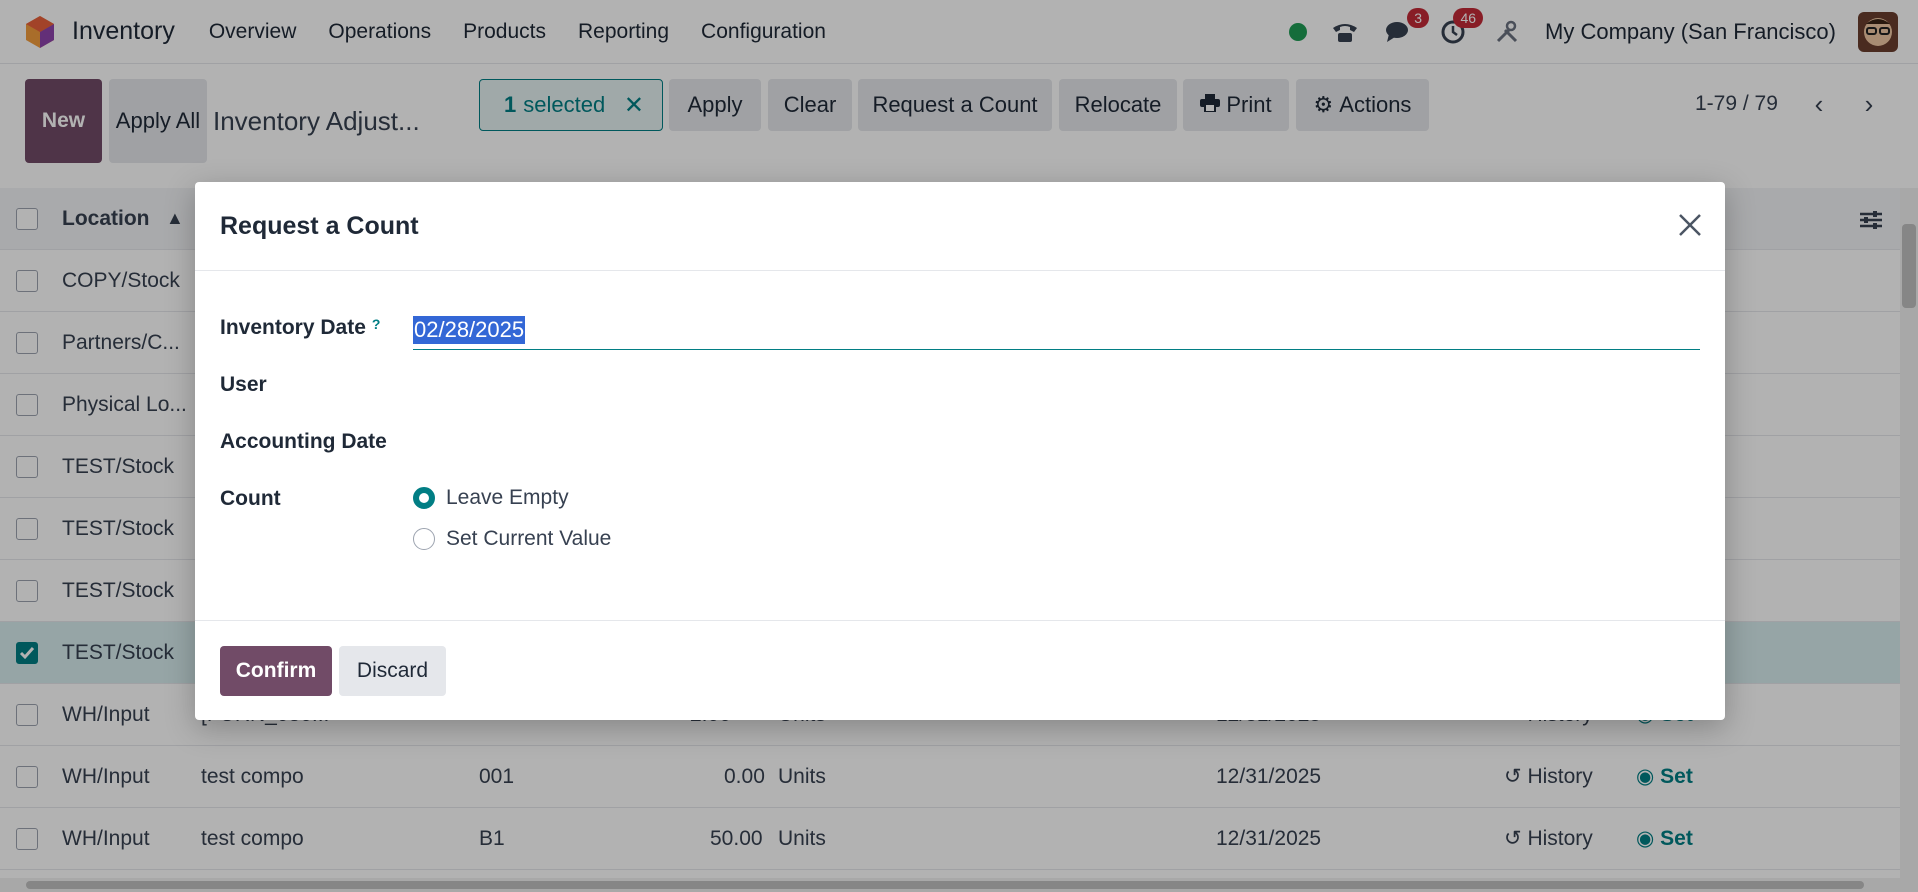 This screenshot has width=1918, height=892. What do you see at coordinates (376, 324) in the screenshot?
I see `help-tooltip-icon: ?` at bounding box center [376, 324].